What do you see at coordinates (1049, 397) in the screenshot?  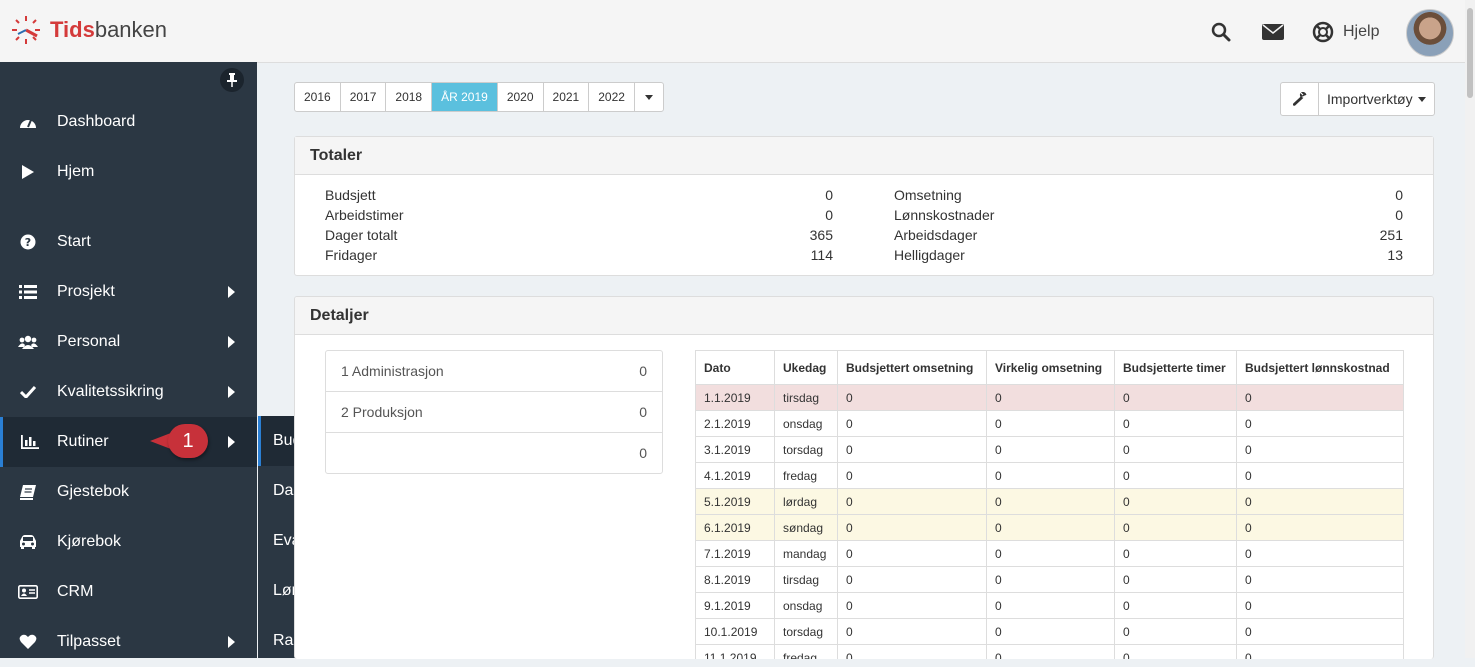 I see `table-row: 1.1.2019 tirsdag 0 0 0 0` at bounding box center [1049, 397].